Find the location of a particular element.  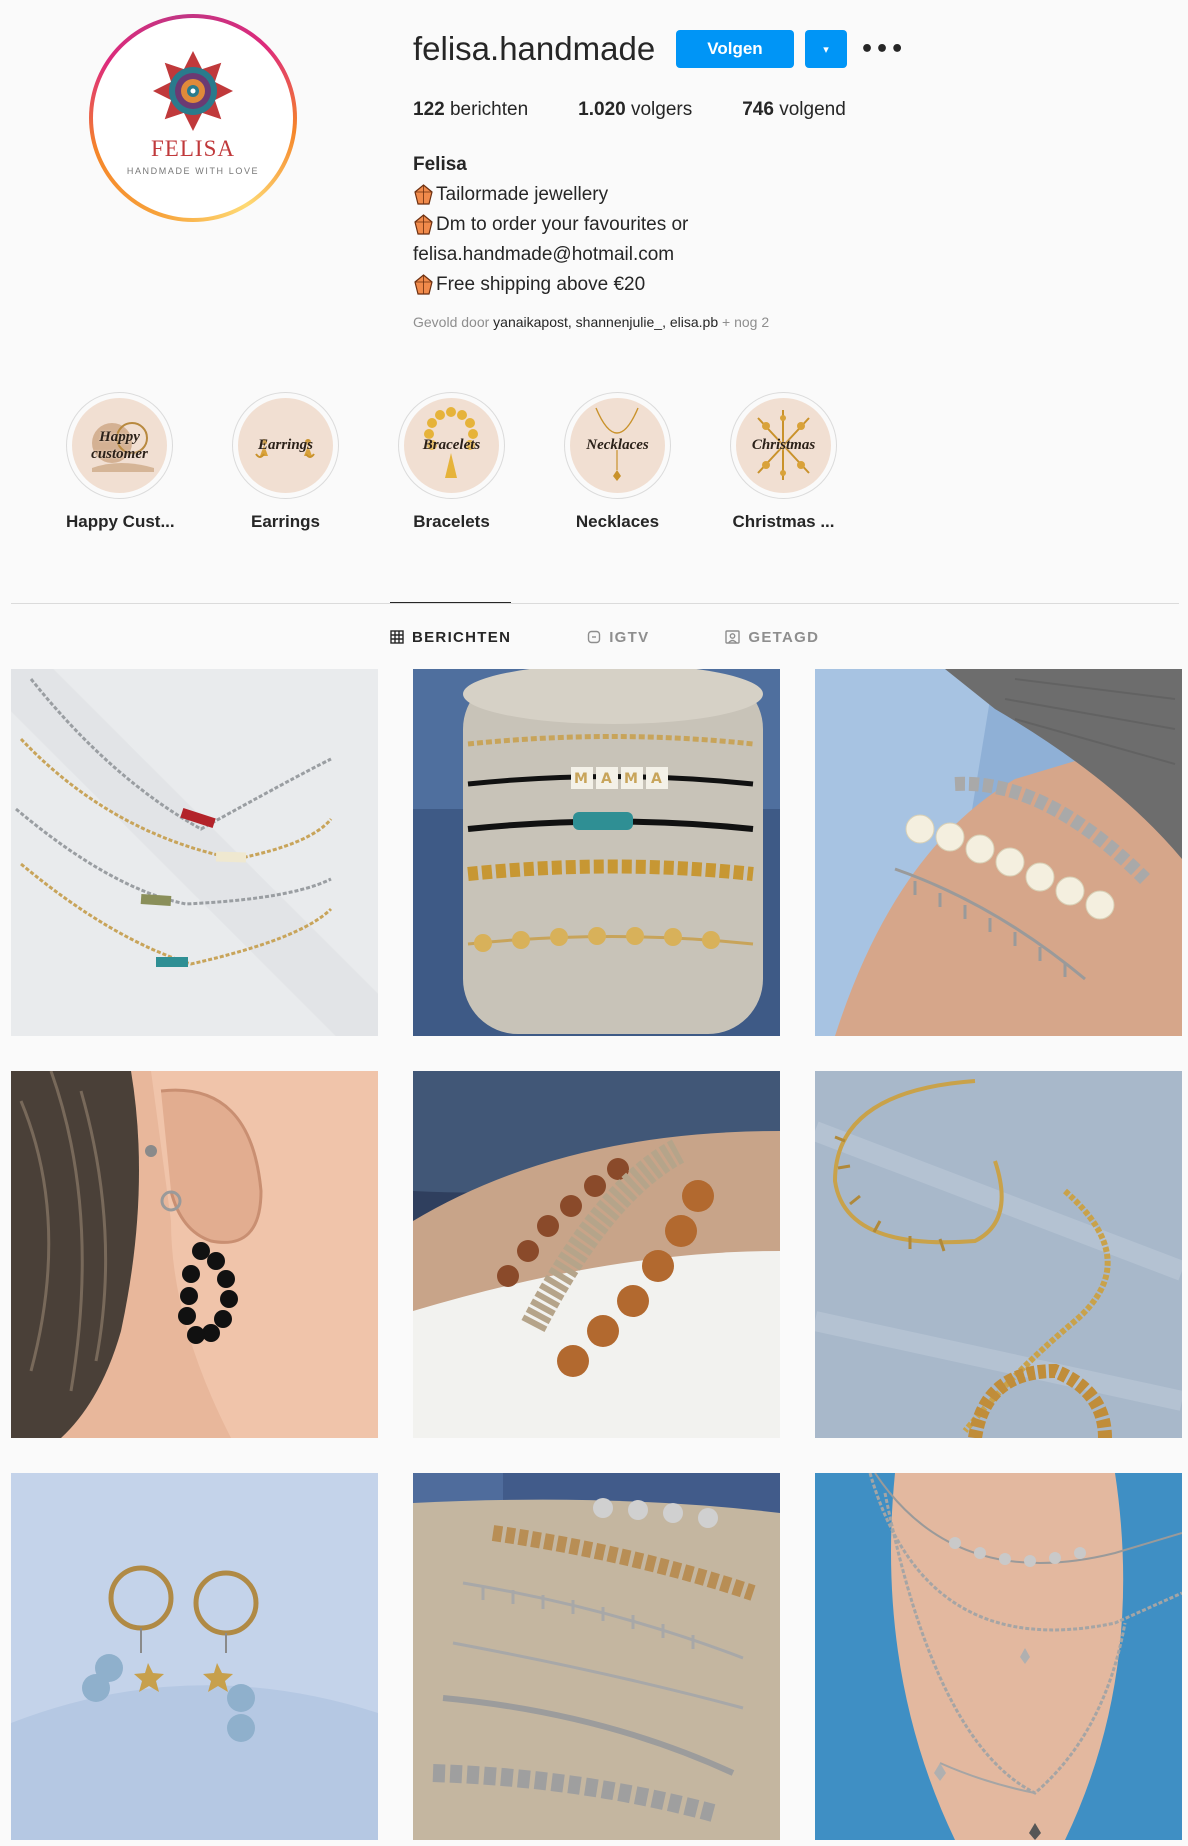

tab-tagged: GETAGD is located at coordinates (772, 637).